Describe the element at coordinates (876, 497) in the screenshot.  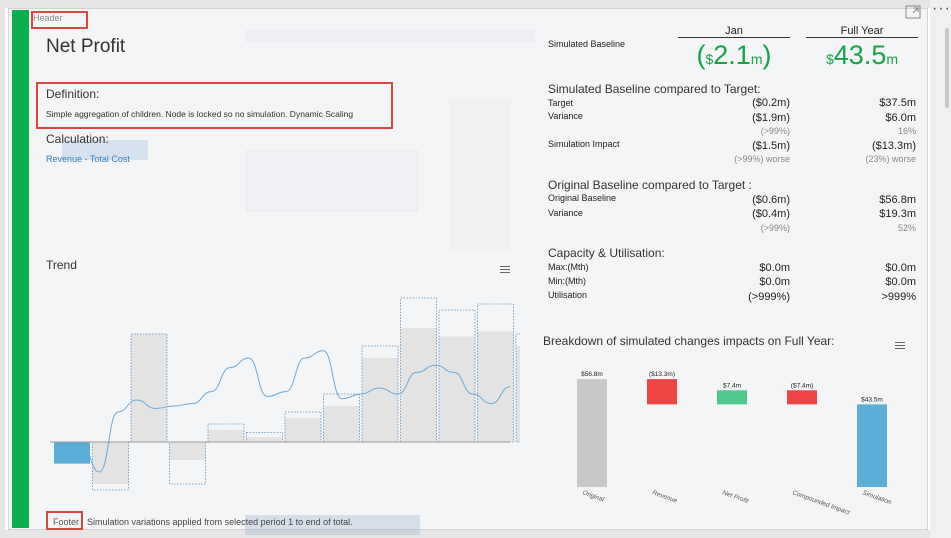
I see `breakdown-category-label: Simulation` at that location.